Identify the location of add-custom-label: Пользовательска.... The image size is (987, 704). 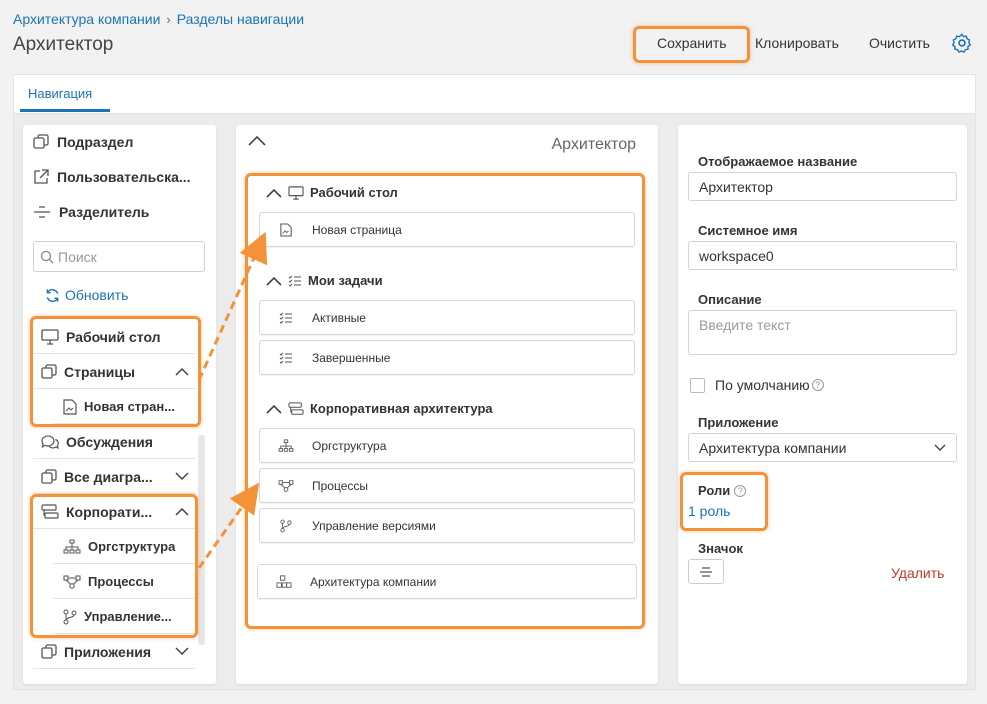
(124, 177).